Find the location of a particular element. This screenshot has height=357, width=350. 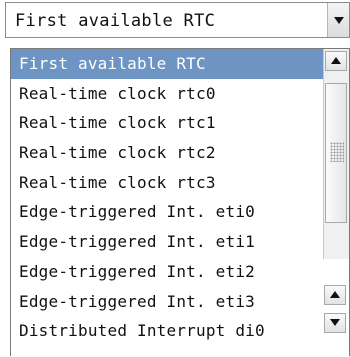

grip-icon is located at coordinates (337, 152).